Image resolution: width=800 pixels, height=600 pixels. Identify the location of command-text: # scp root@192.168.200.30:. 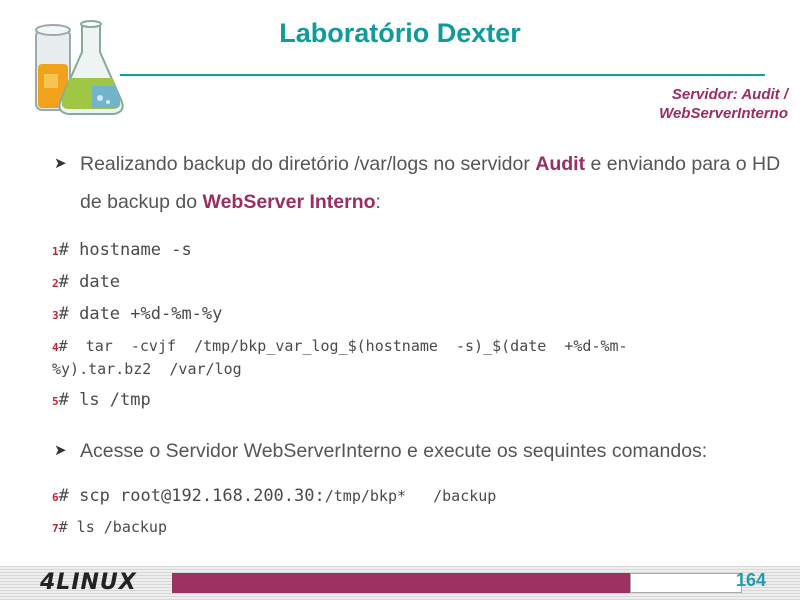
(191, 496).